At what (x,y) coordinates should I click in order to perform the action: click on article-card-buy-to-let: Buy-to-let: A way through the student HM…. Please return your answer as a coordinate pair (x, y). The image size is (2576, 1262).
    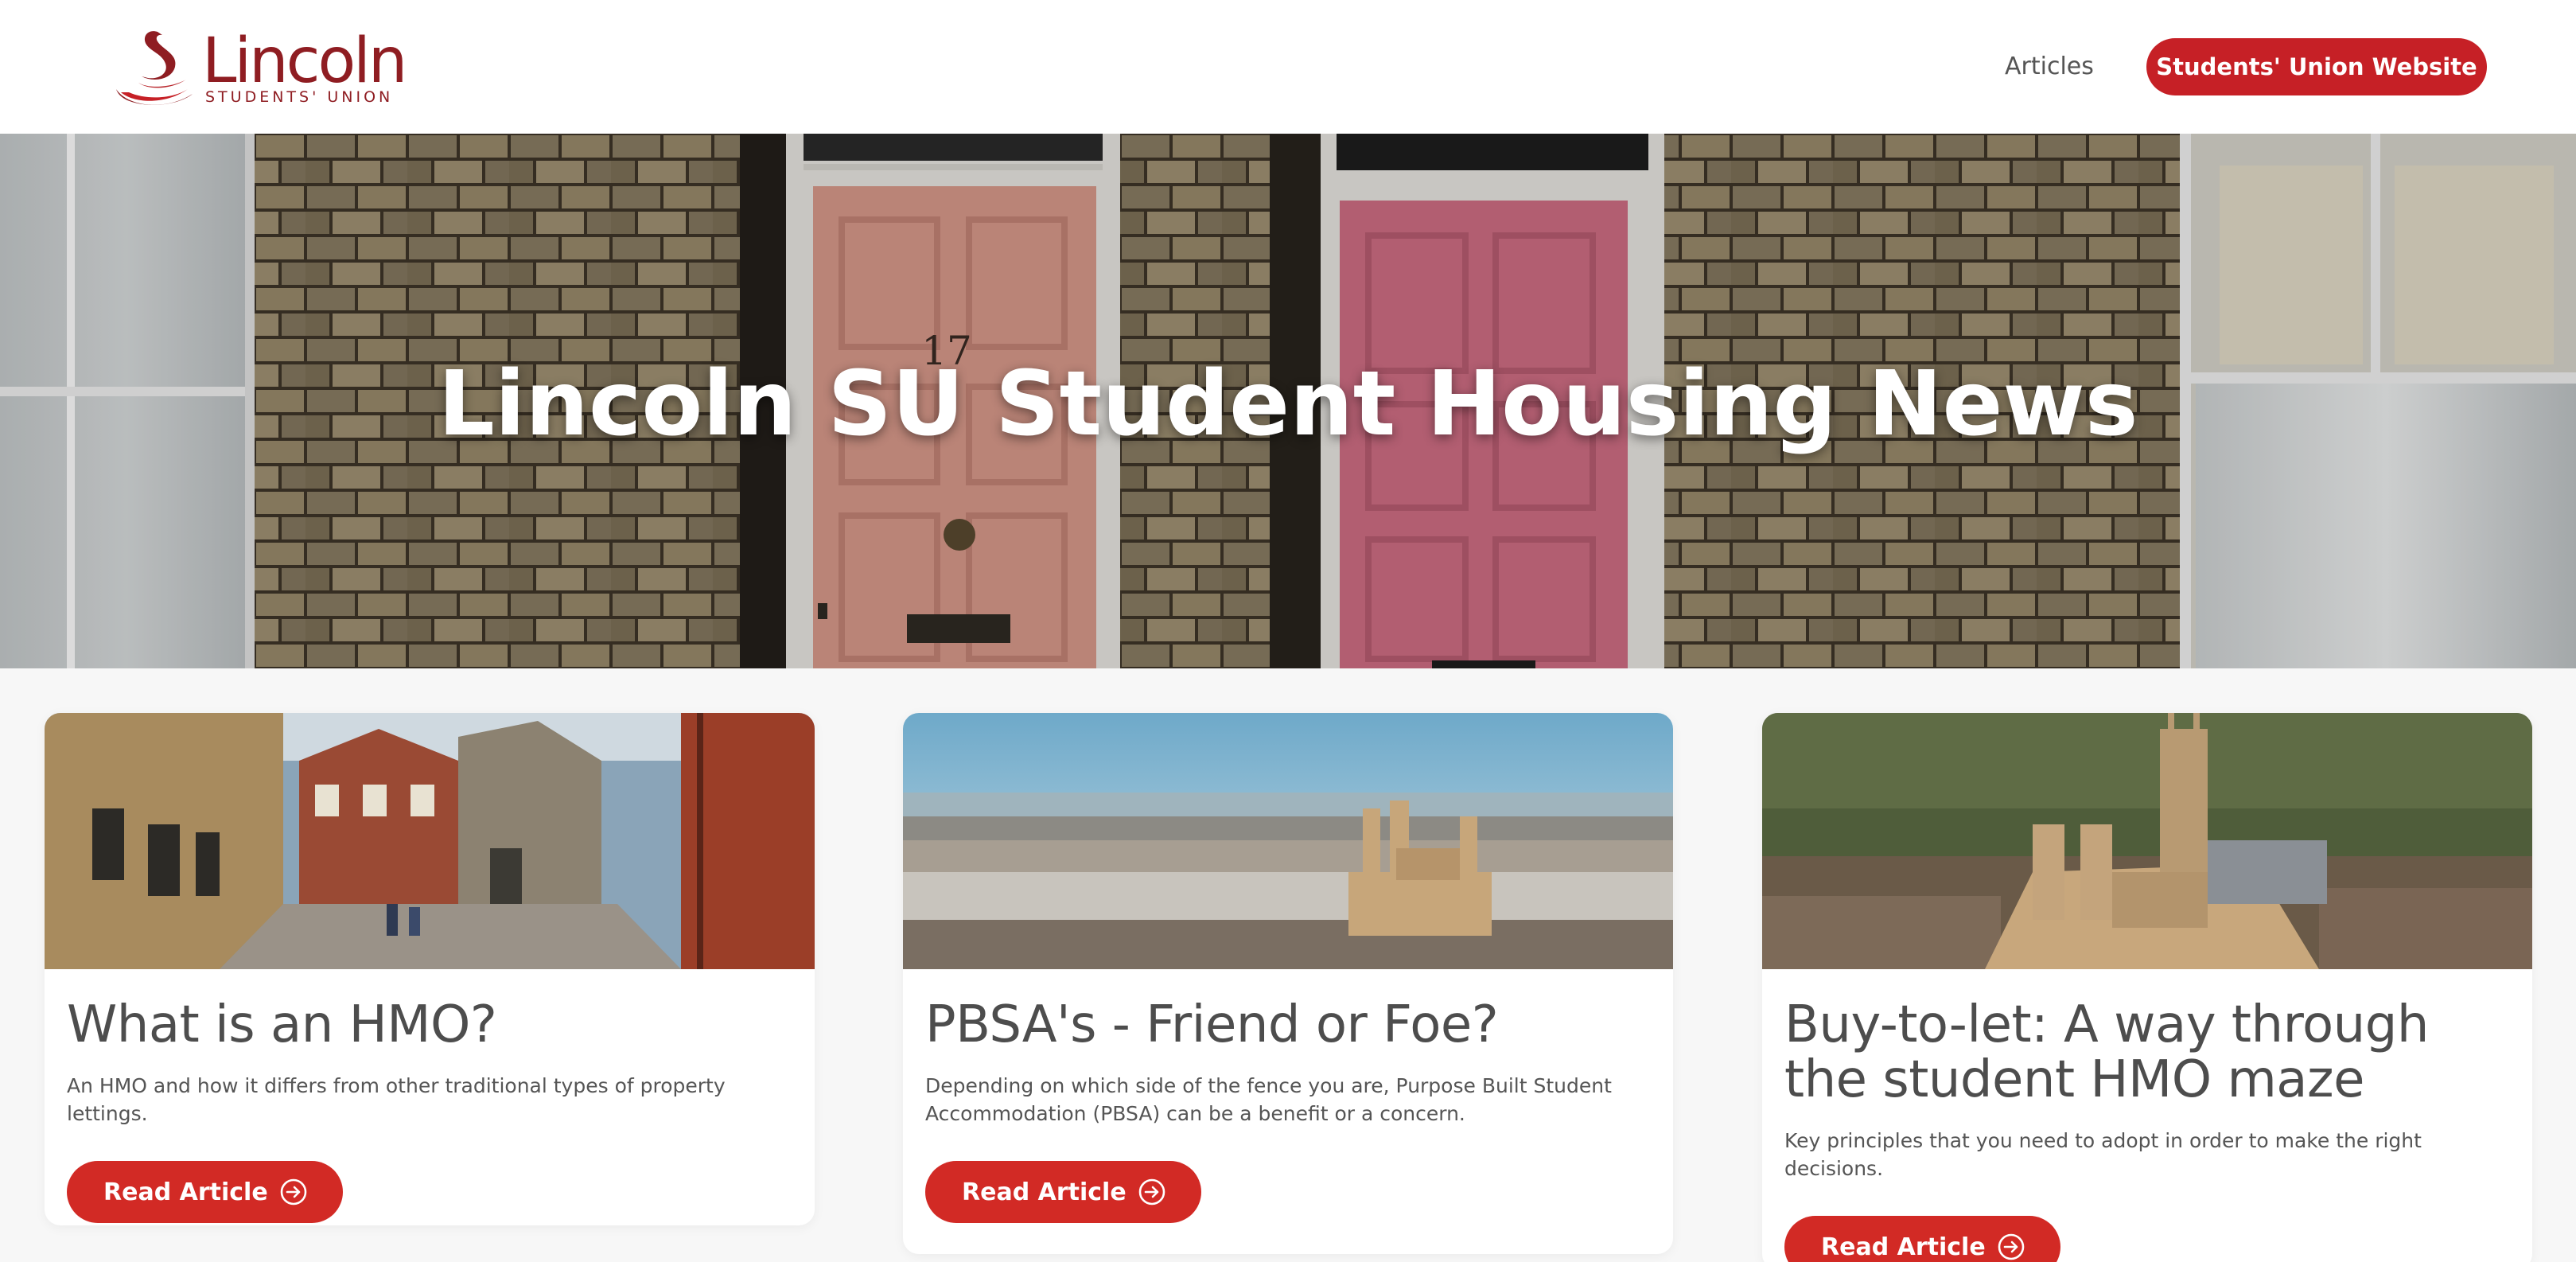
    Looking at the image, I should click on (2147, 988).